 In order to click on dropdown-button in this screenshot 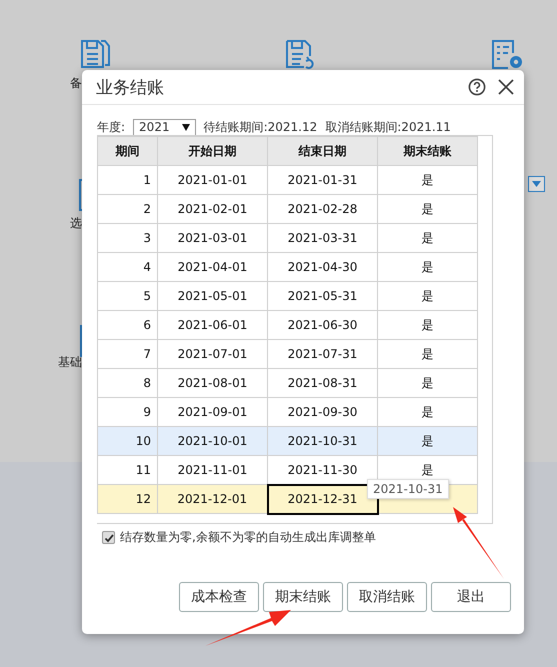, I will do `click(536, 184)`.